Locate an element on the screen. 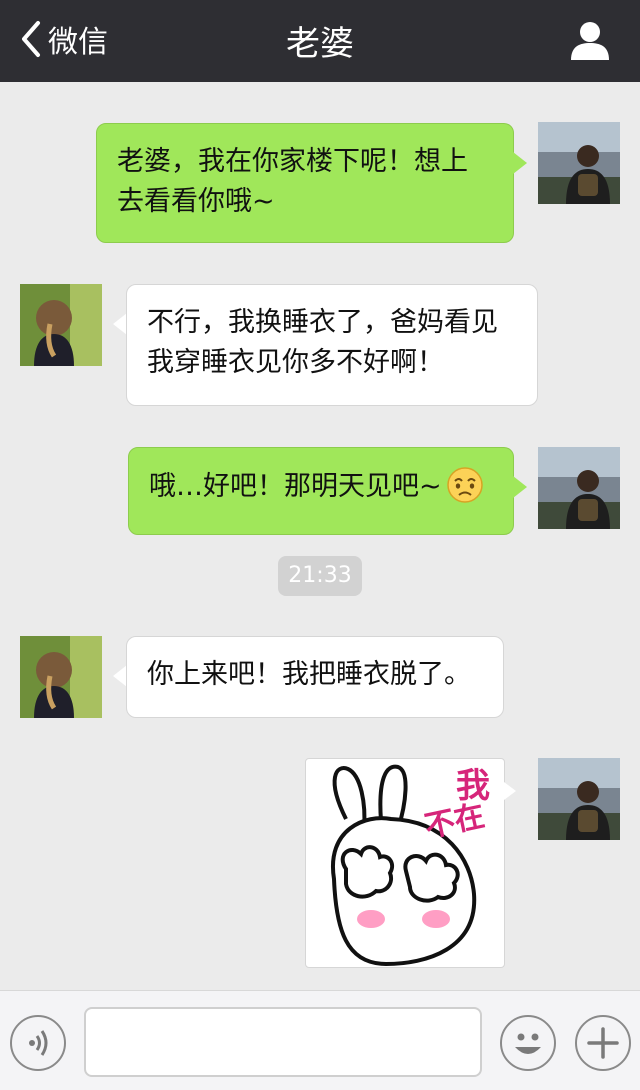  sticker-text-bottom: 不在 is located at coordinates (455, 821).